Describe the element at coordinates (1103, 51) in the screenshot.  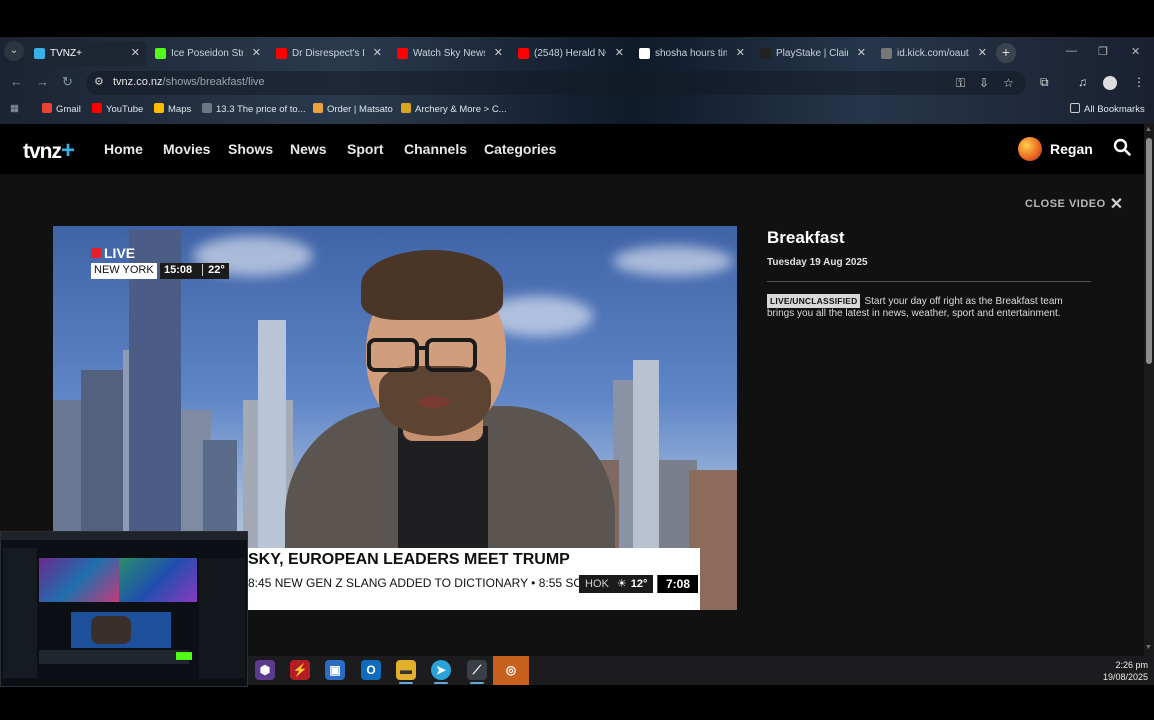
I see `restore-icon: ❐` at that location.